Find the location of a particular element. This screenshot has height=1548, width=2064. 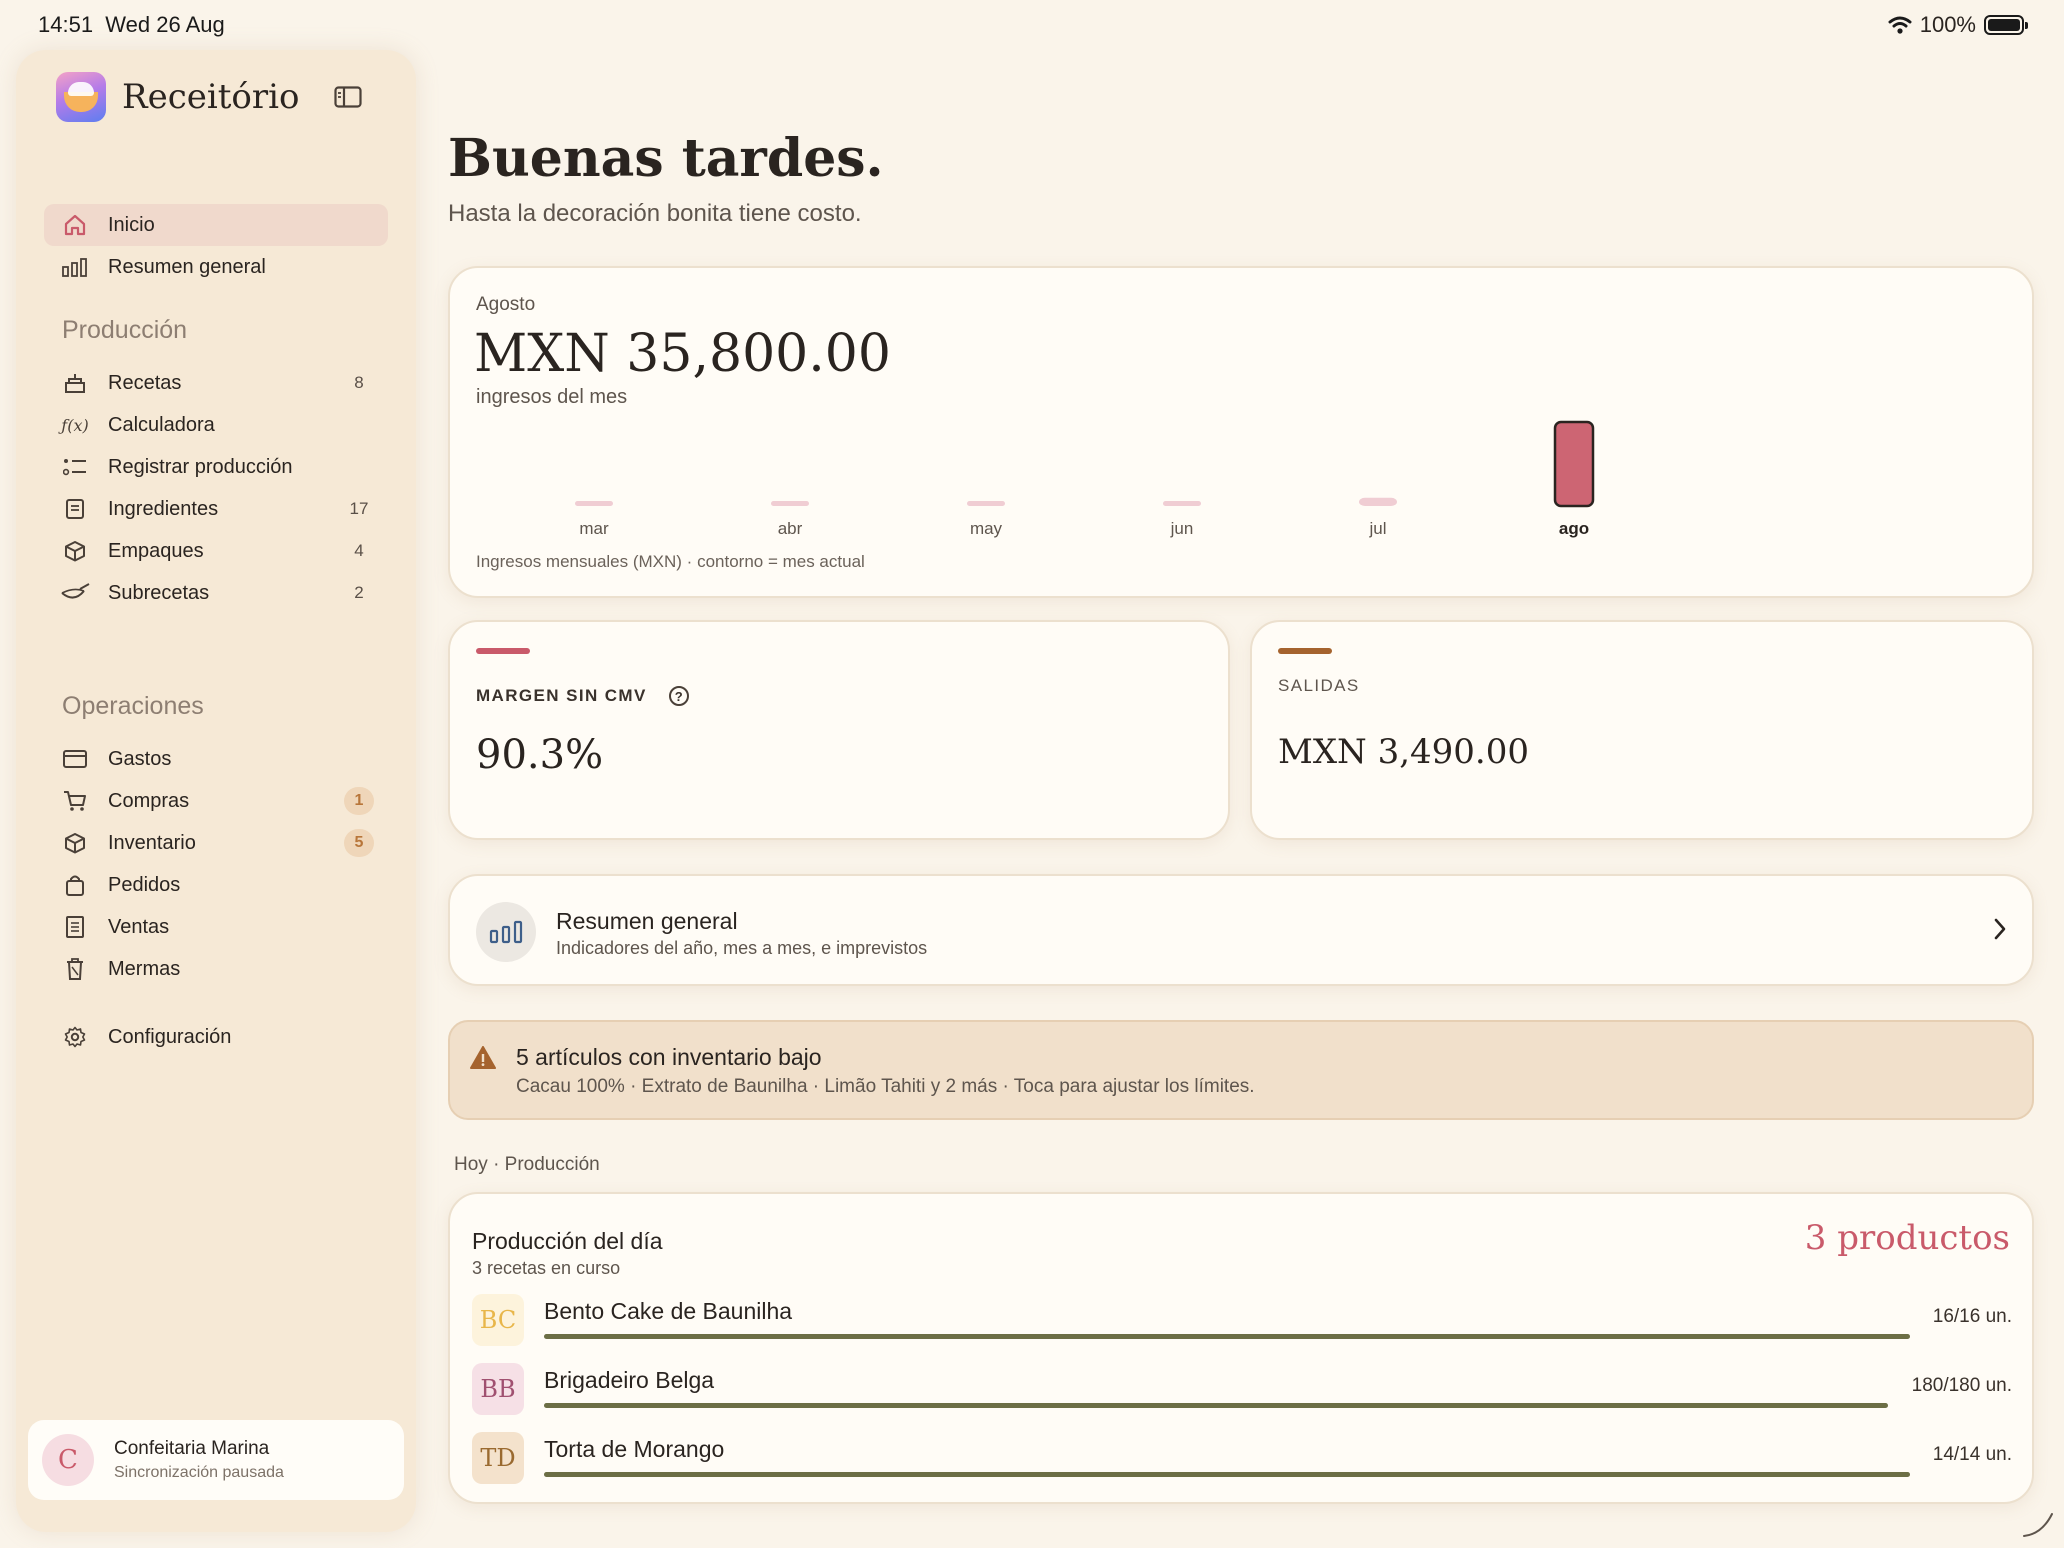

settings-nav: Configuración is located at coordinates (216, 1037).